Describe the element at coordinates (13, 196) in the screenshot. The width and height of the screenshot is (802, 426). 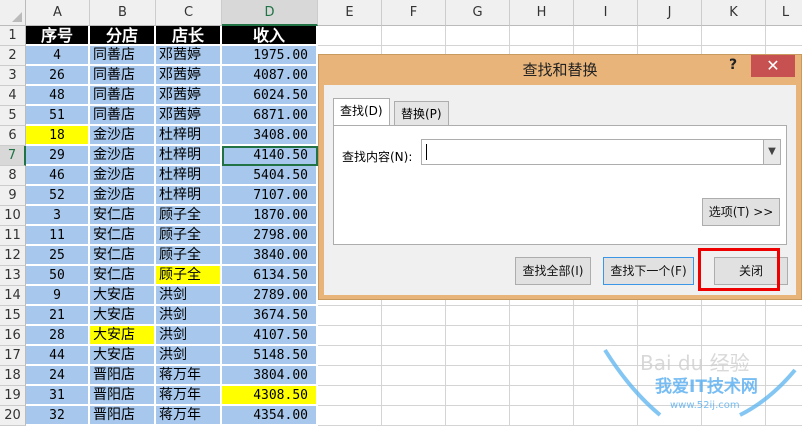
I see `row-header-9: 9` at that location.